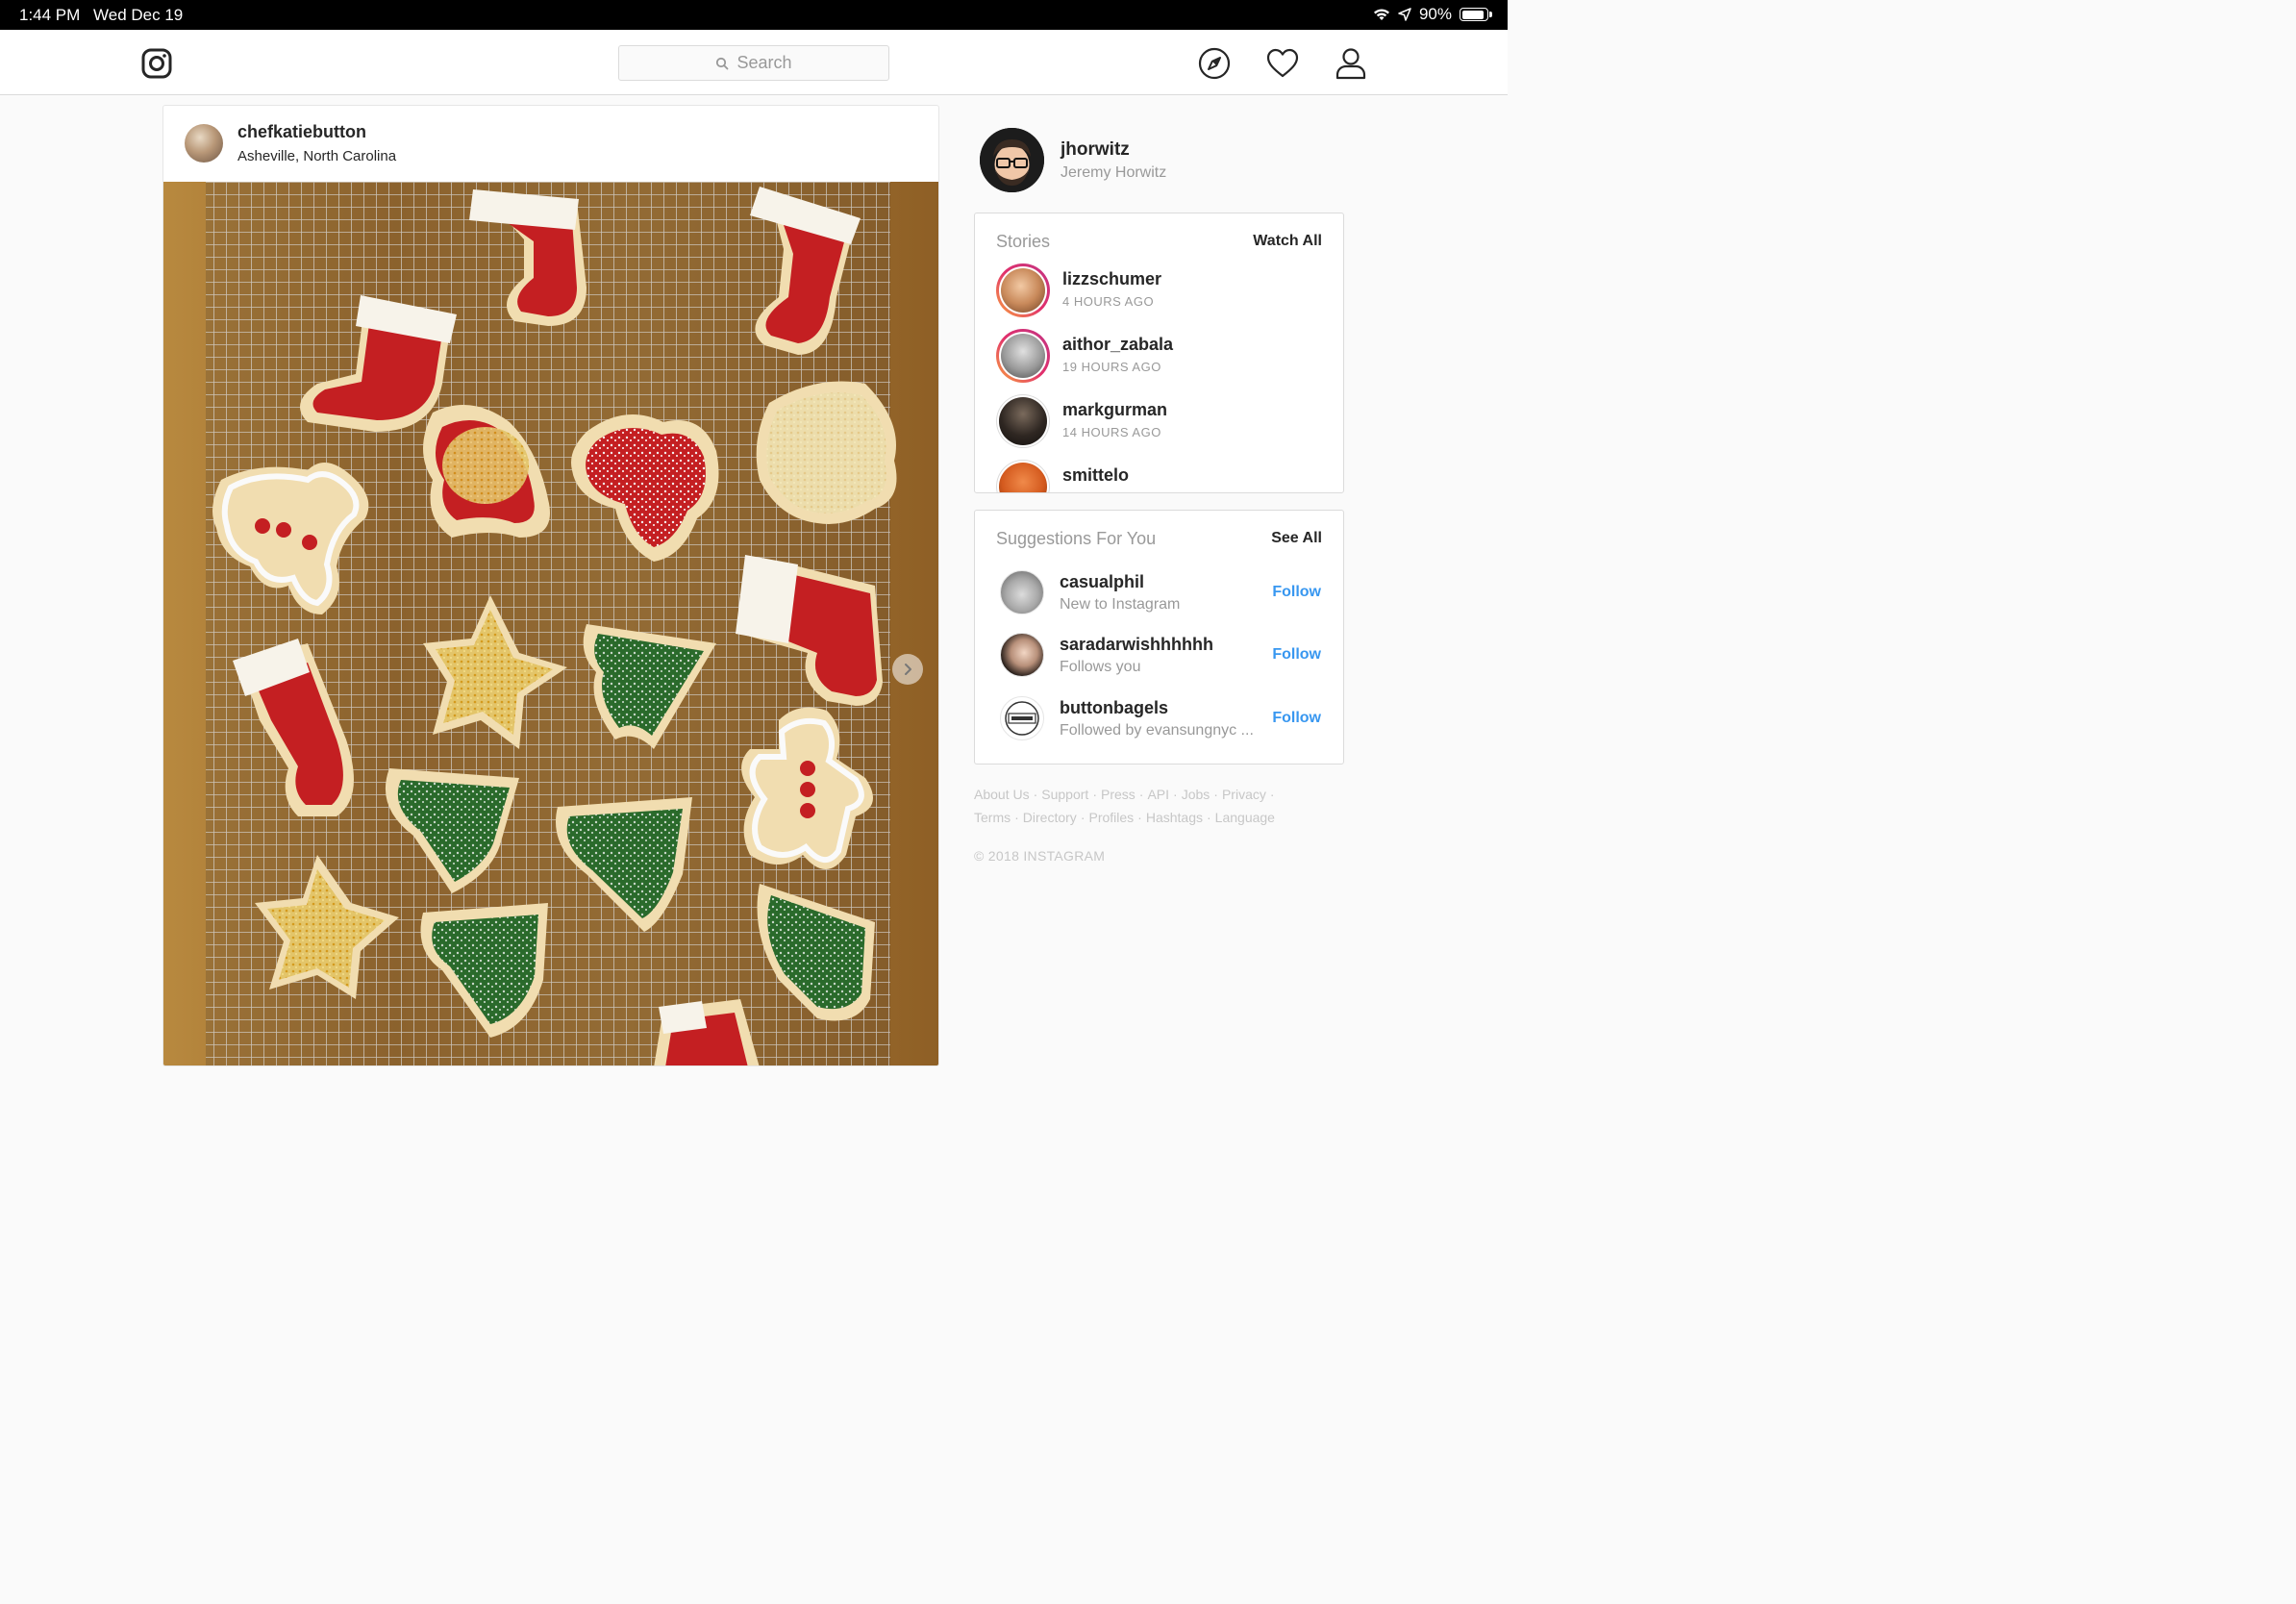 The image size is (2296, 1604). Describe the element at coordinates (301, 132) in the screenshot. I see `post-author-username: chefkatiebutton` at that location.